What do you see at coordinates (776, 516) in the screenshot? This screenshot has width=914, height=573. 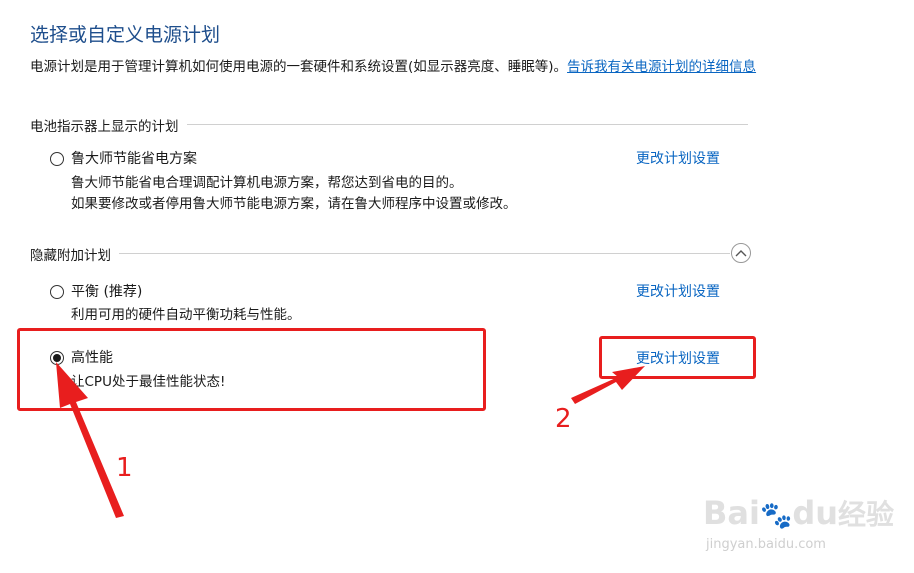 I see `paw-icon: 🐾` at bounding box center [776, 516].